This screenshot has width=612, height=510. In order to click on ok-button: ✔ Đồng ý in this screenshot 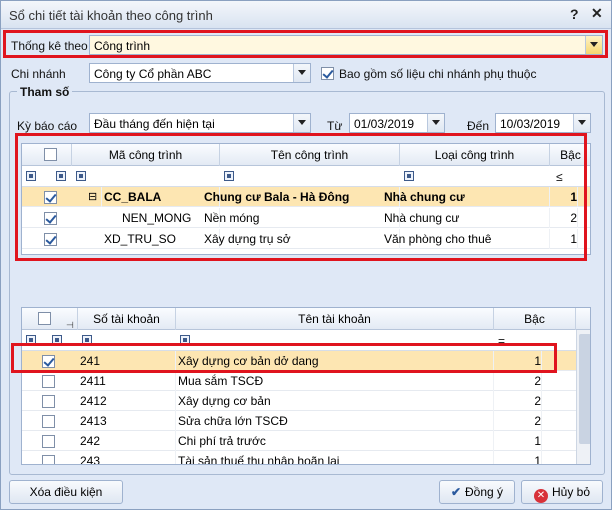, I will do `click(477, 492)`.